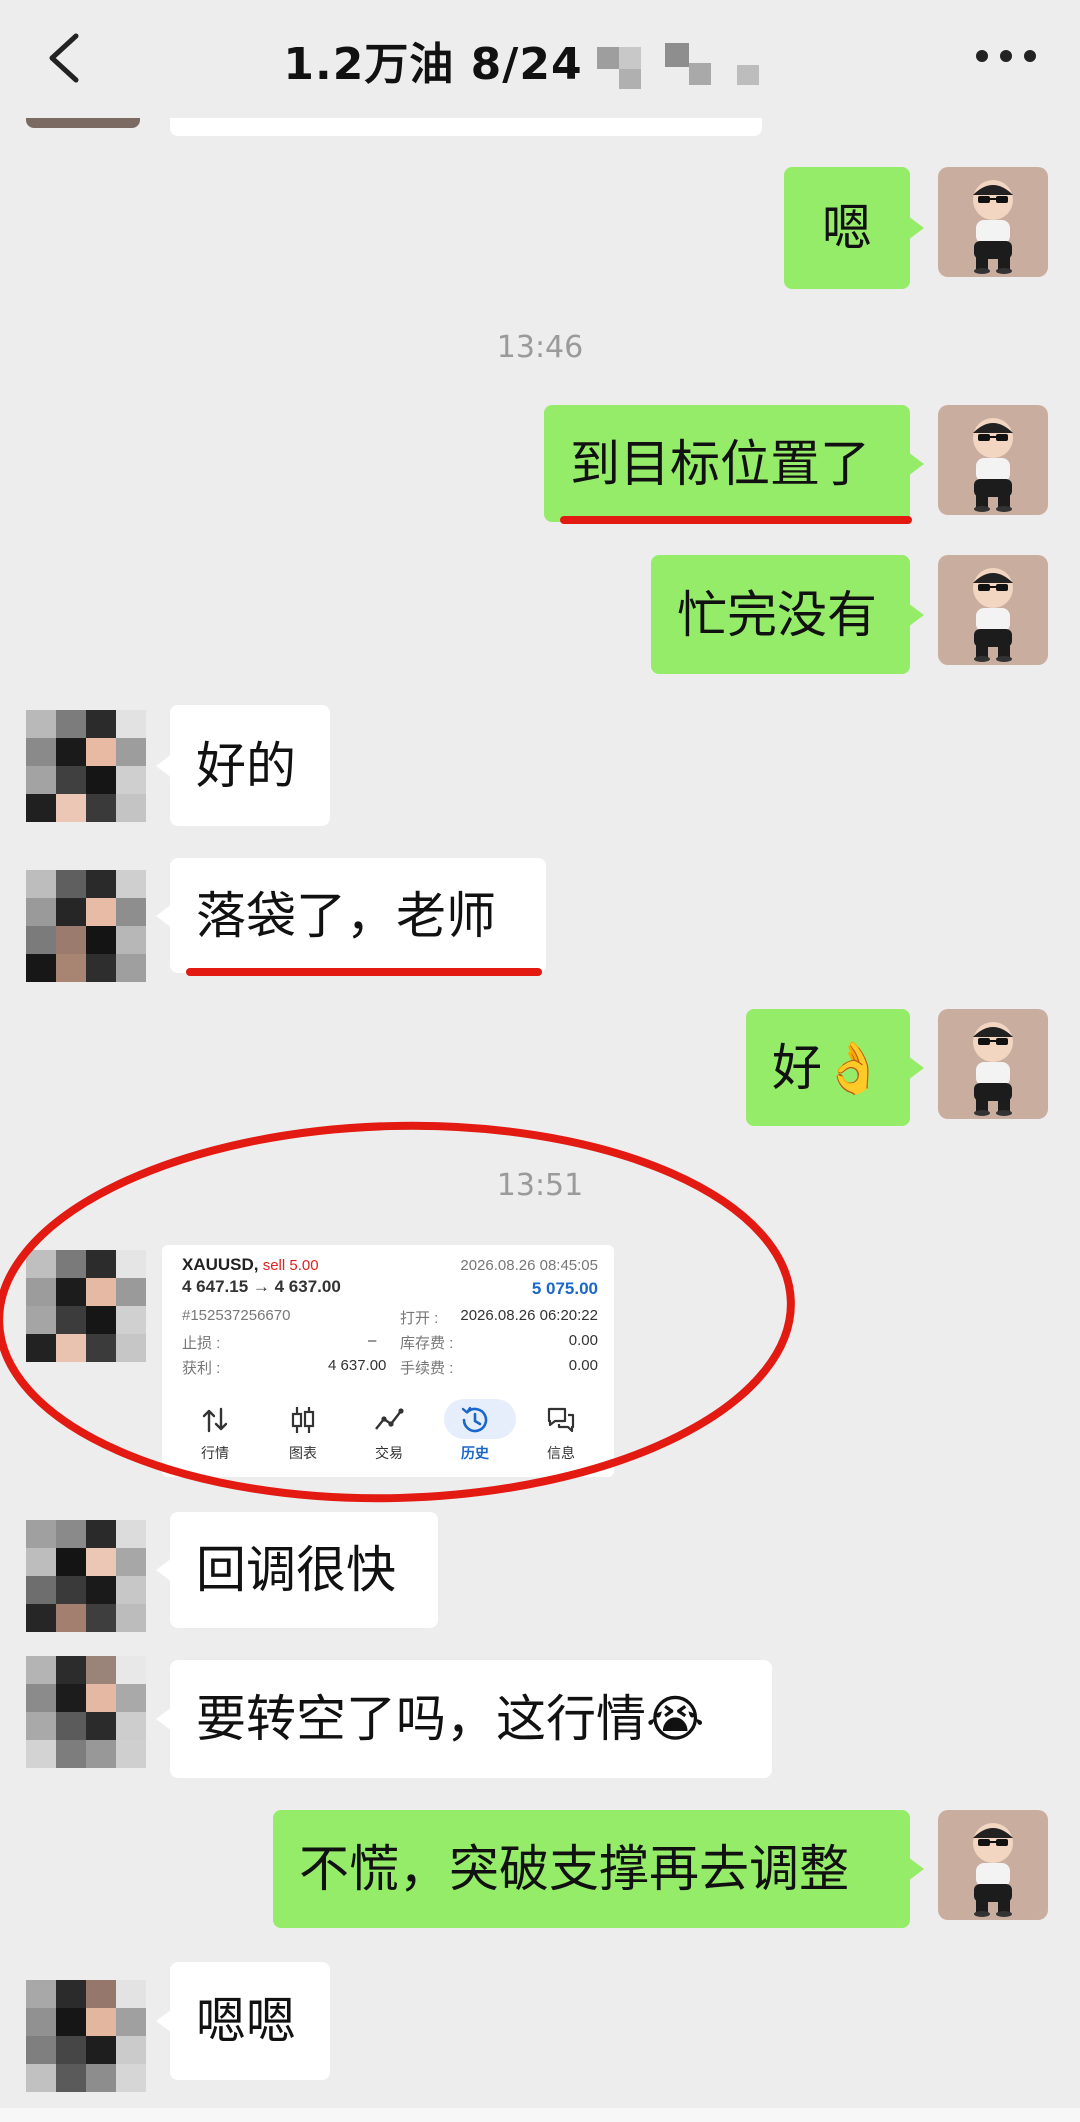 The height and width of the screenshot is (2122, 1080). Describe the element at coordinates (466, 127) in the screenshot. I see `message-bubble-partial` at that location.